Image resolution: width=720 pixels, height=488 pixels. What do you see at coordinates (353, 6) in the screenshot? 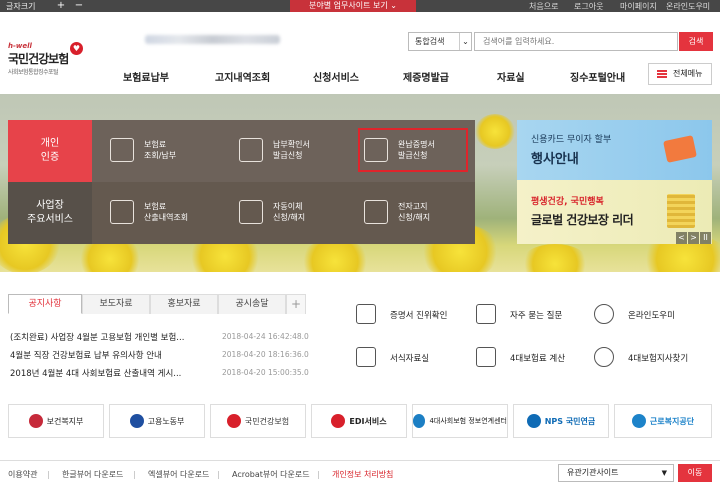
I see `business-site-dropdown: 분야별 업무사이트 보기 ⌄` at bounding box center [353, 6].